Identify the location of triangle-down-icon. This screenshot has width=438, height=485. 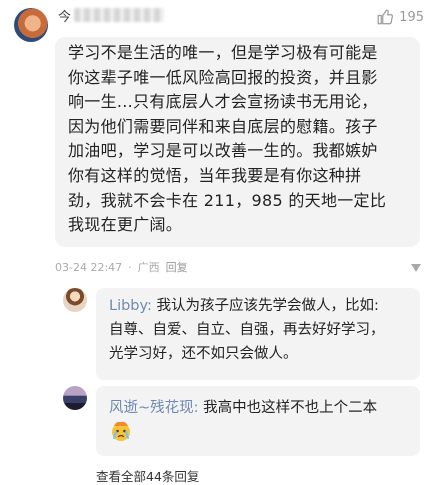
(416, 268).